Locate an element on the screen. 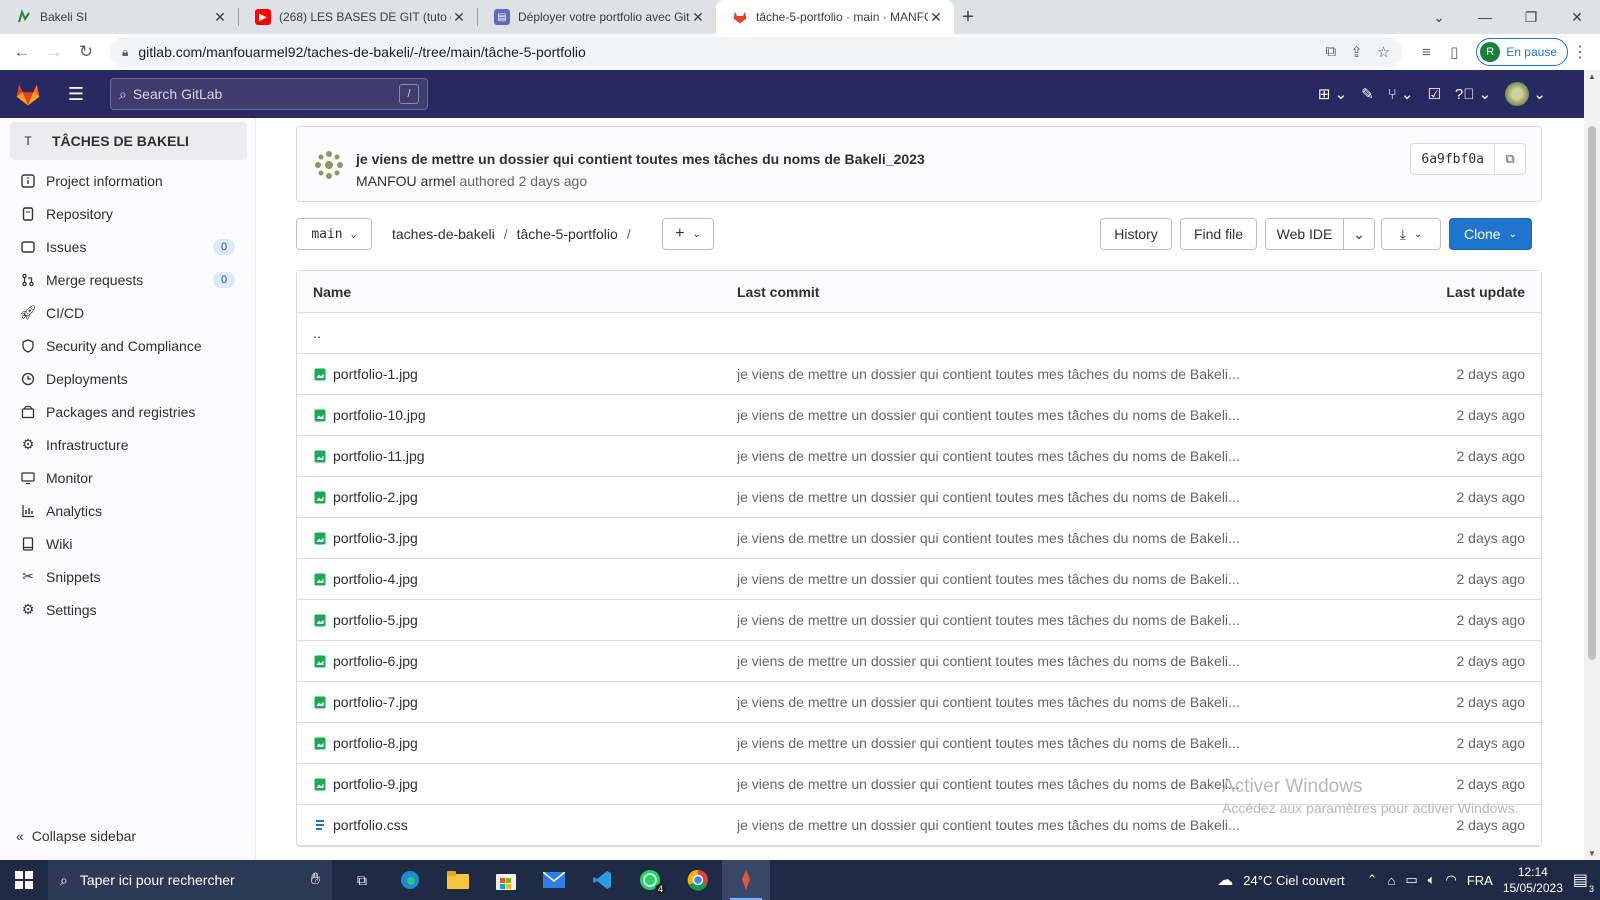  file-link: portfolio-8.jpg is located at coordinates (375, 743).